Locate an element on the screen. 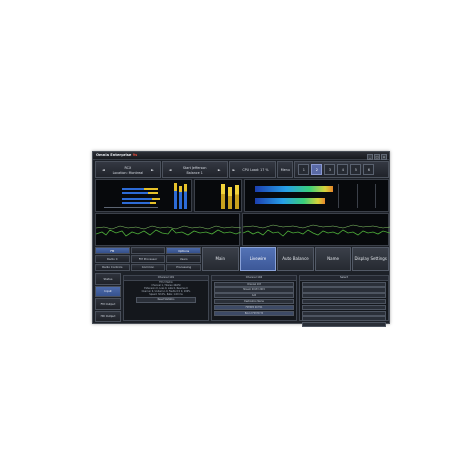 The height and width of the screenshot is (474, 474). next-preset-icon: ► is located at coordinates (219, 170).